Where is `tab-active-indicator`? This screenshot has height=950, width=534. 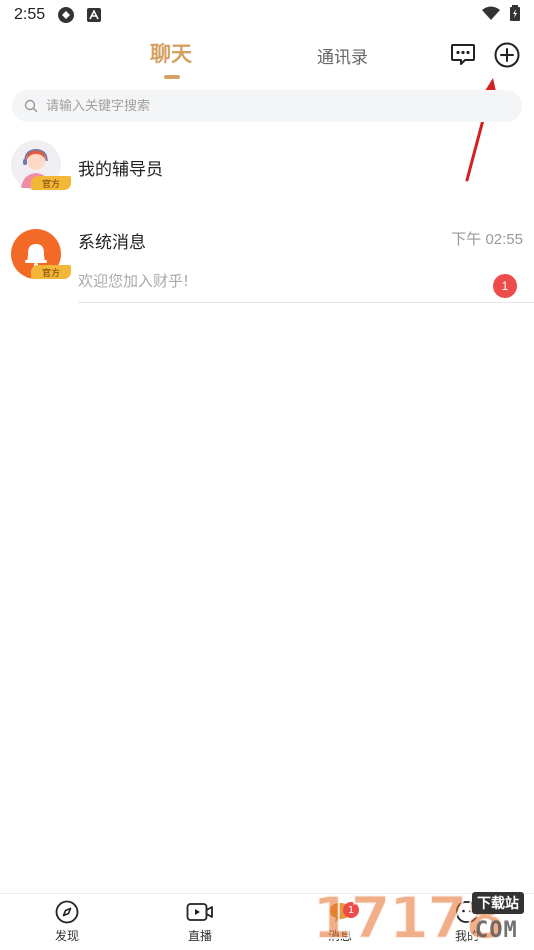 tab-active-indicator is located at coordinates (172, 77).